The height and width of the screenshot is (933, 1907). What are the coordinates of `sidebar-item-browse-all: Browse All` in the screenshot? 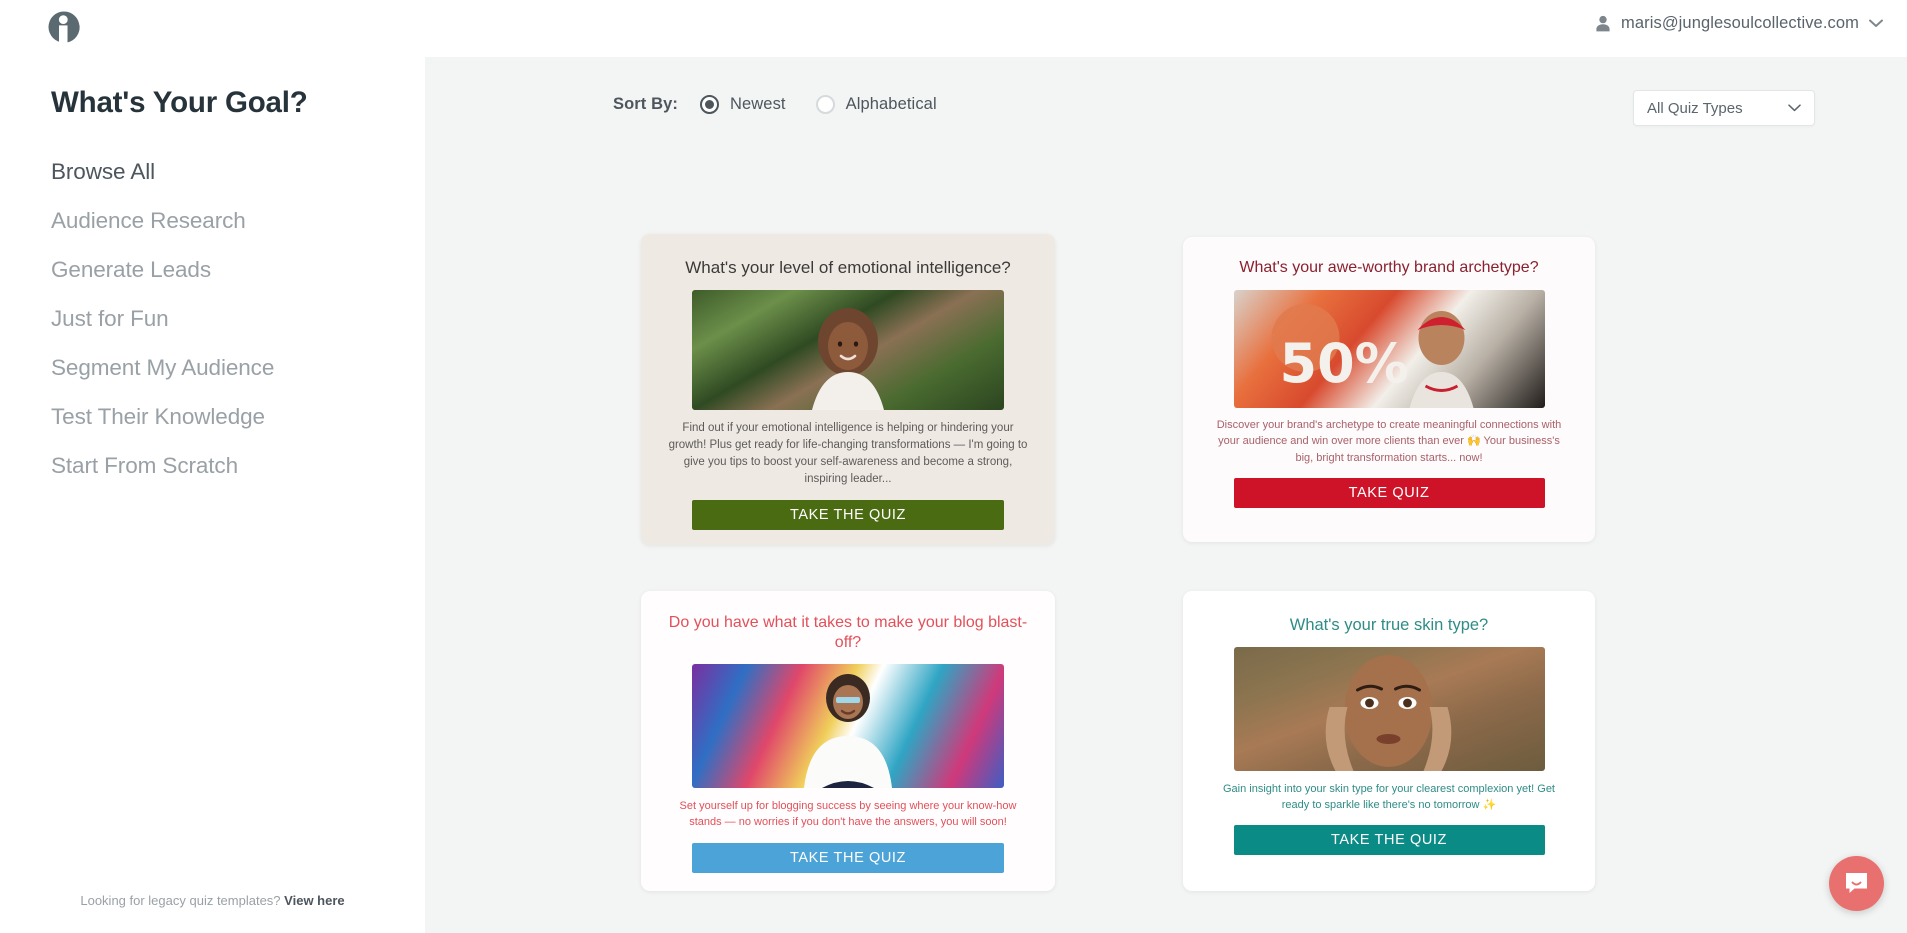 It's located at (231, 171).